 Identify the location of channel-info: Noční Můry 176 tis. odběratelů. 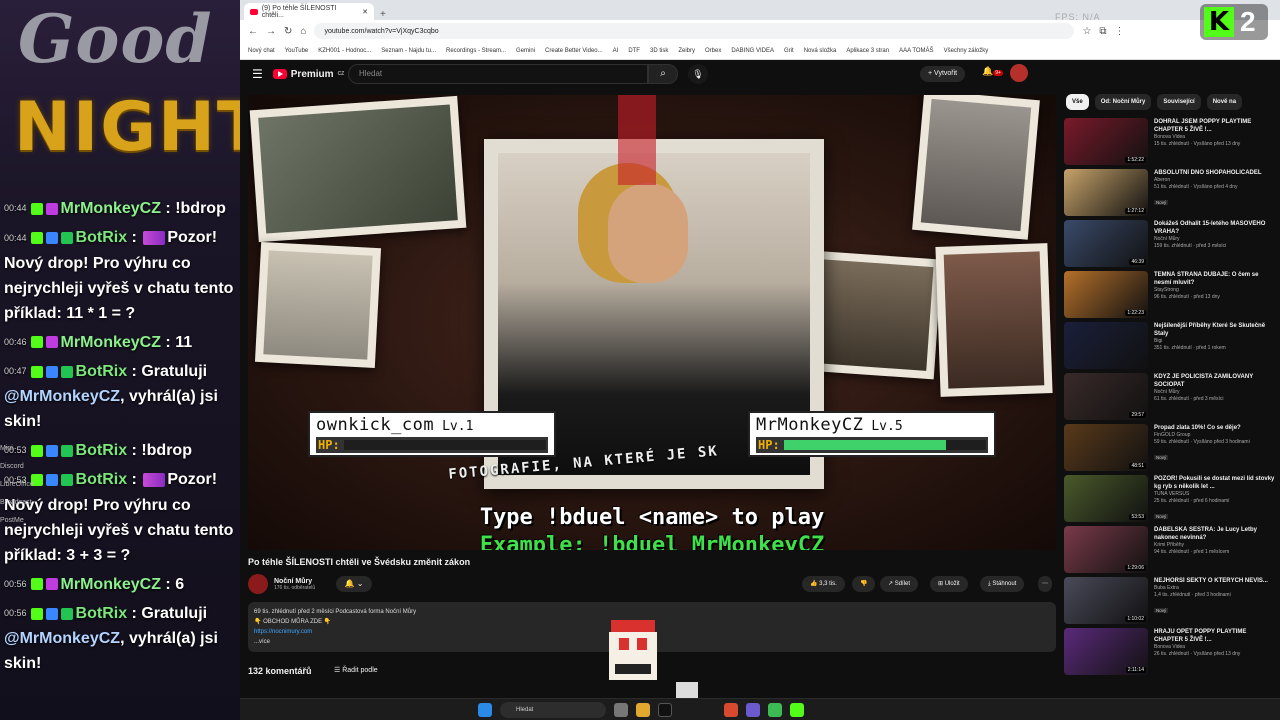
(281, 584).